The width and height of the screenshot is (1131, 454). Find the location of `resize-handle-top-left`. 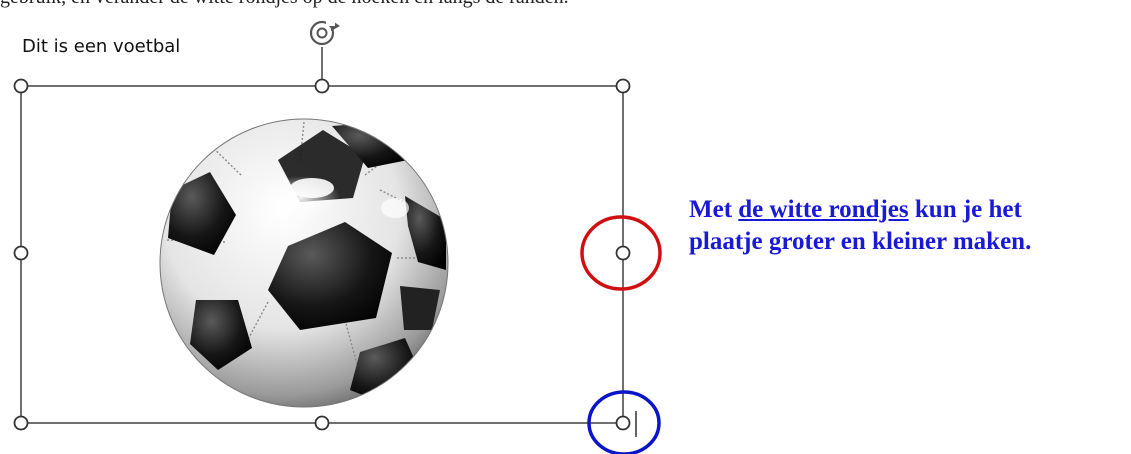

resize-handle-top-left is located at coordinates (21, 86).